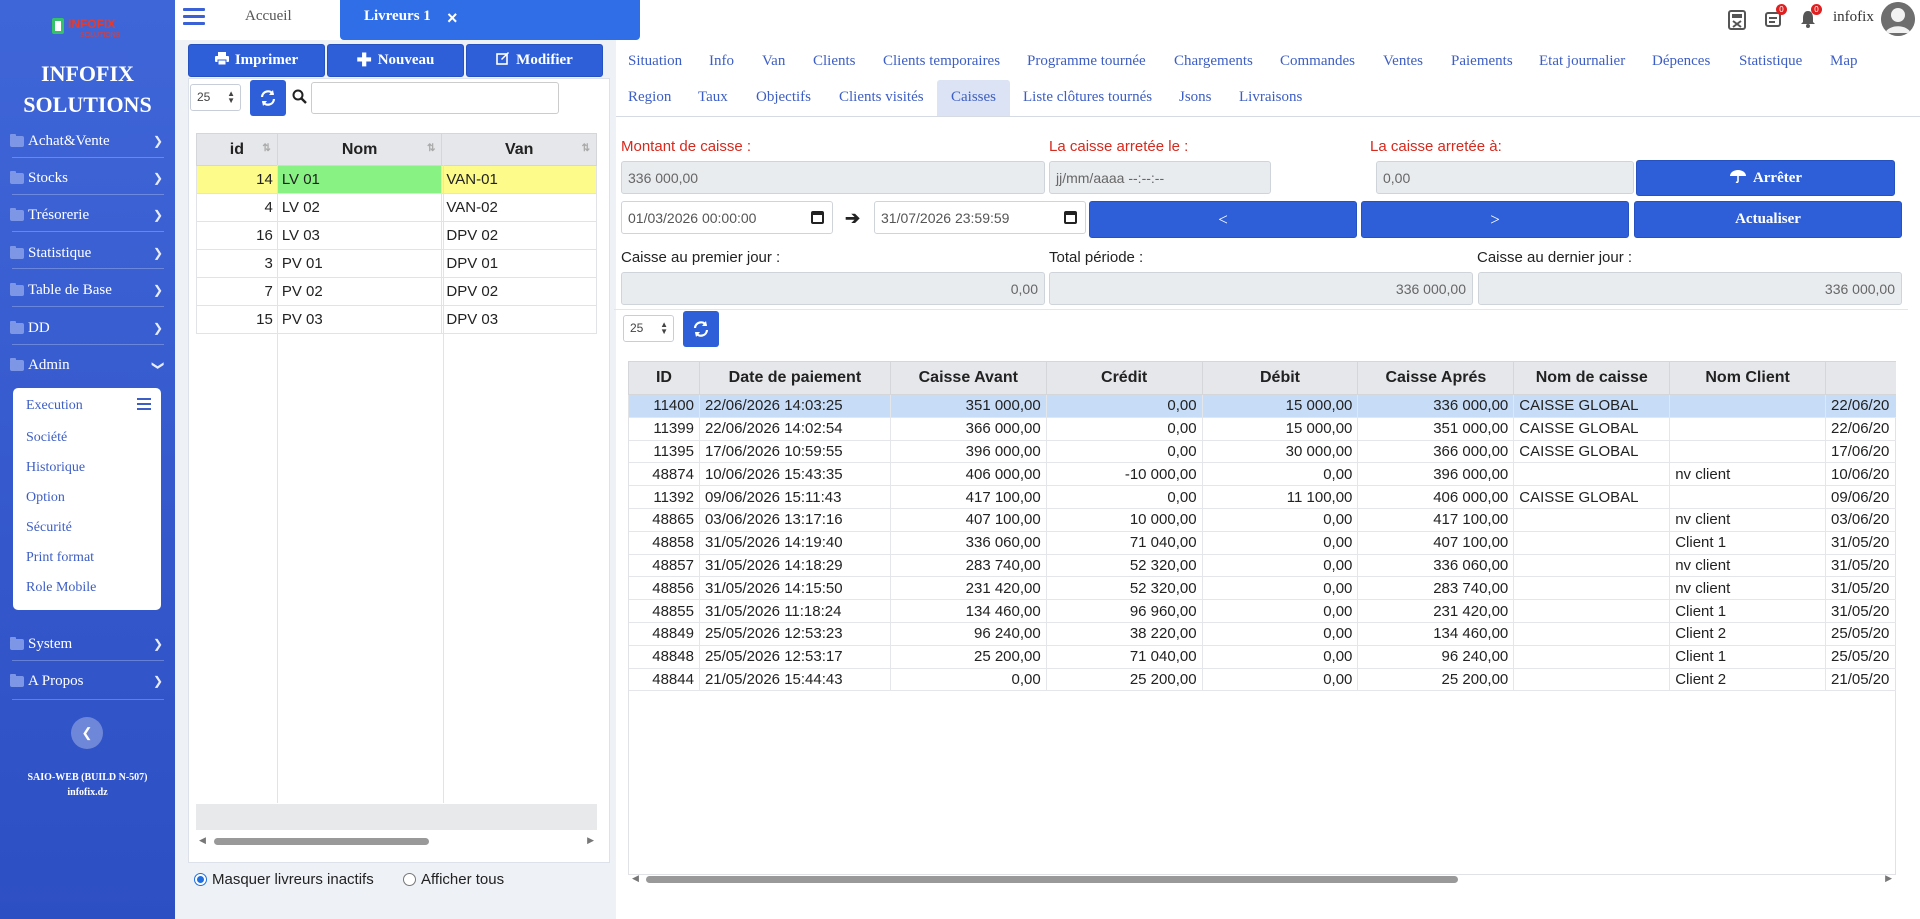  I want to click on submenu-securite: Sécurité, so click(49, 528).